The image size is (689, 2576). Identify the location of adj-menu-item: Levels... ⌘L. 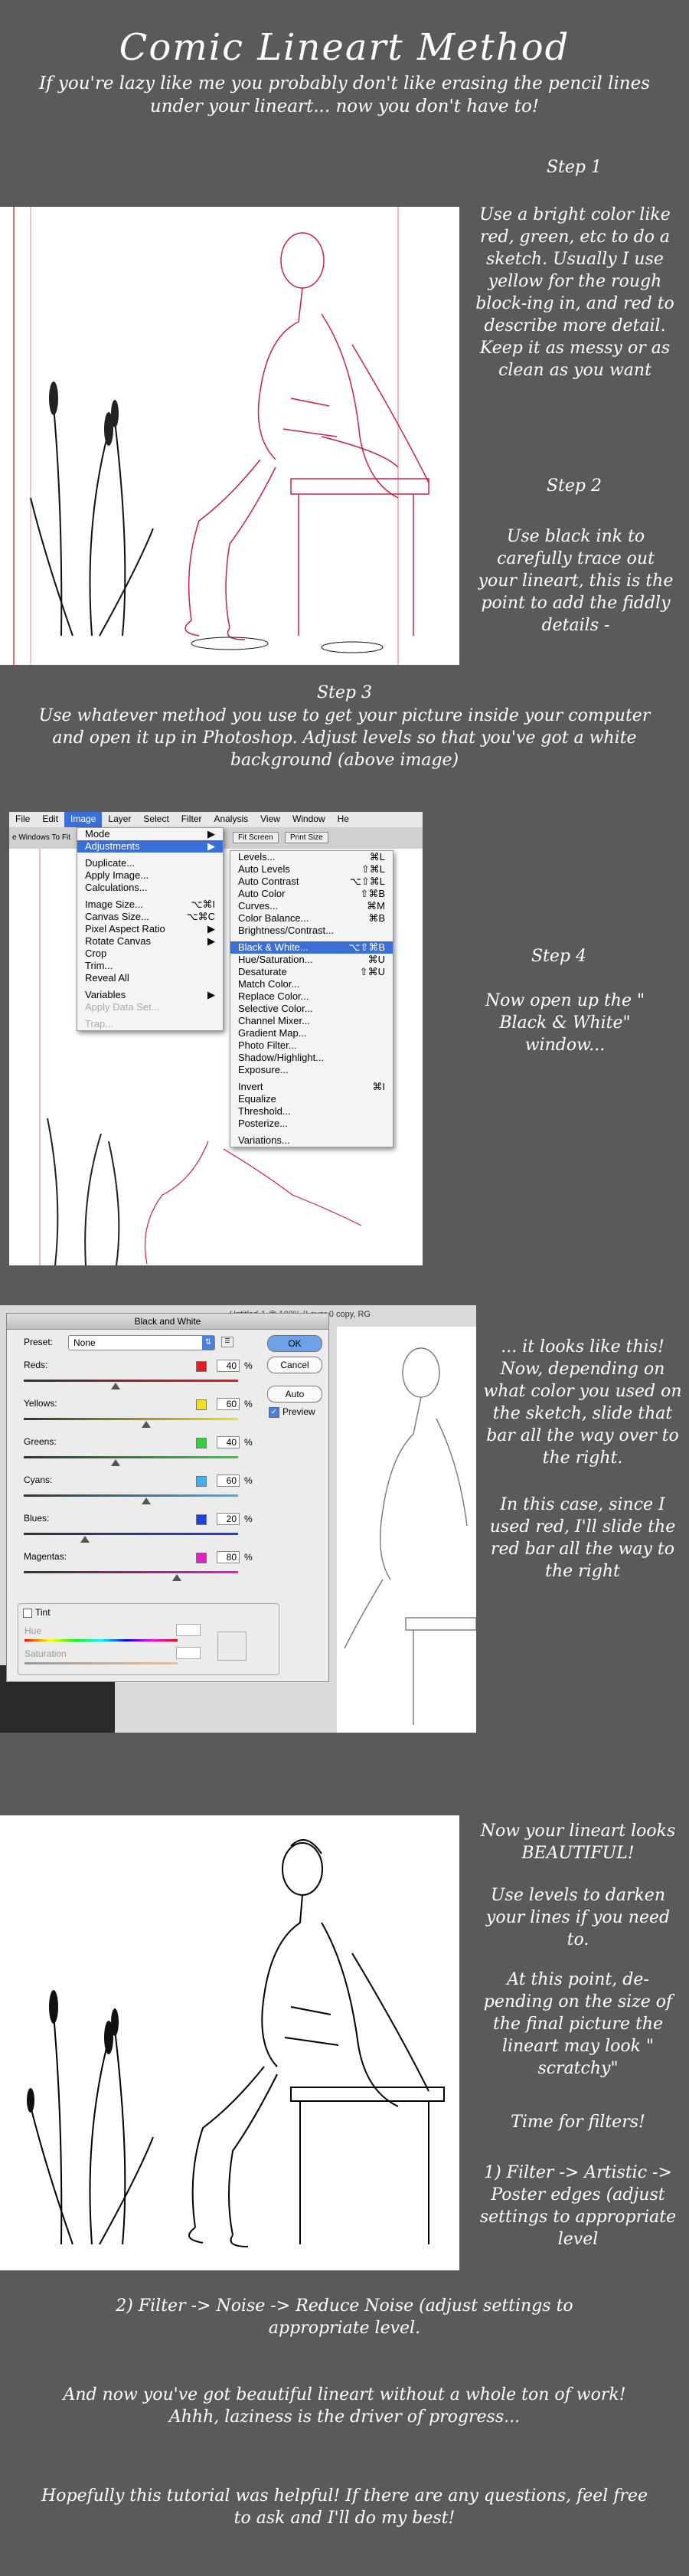
(311, 857).